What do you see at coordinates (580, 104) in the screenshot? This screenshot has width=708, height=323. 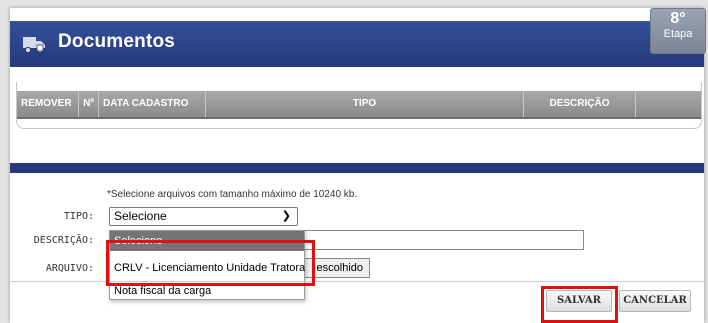 I see `column-descricao: DESCRIÇÃO` at bounding box center [580, 104].